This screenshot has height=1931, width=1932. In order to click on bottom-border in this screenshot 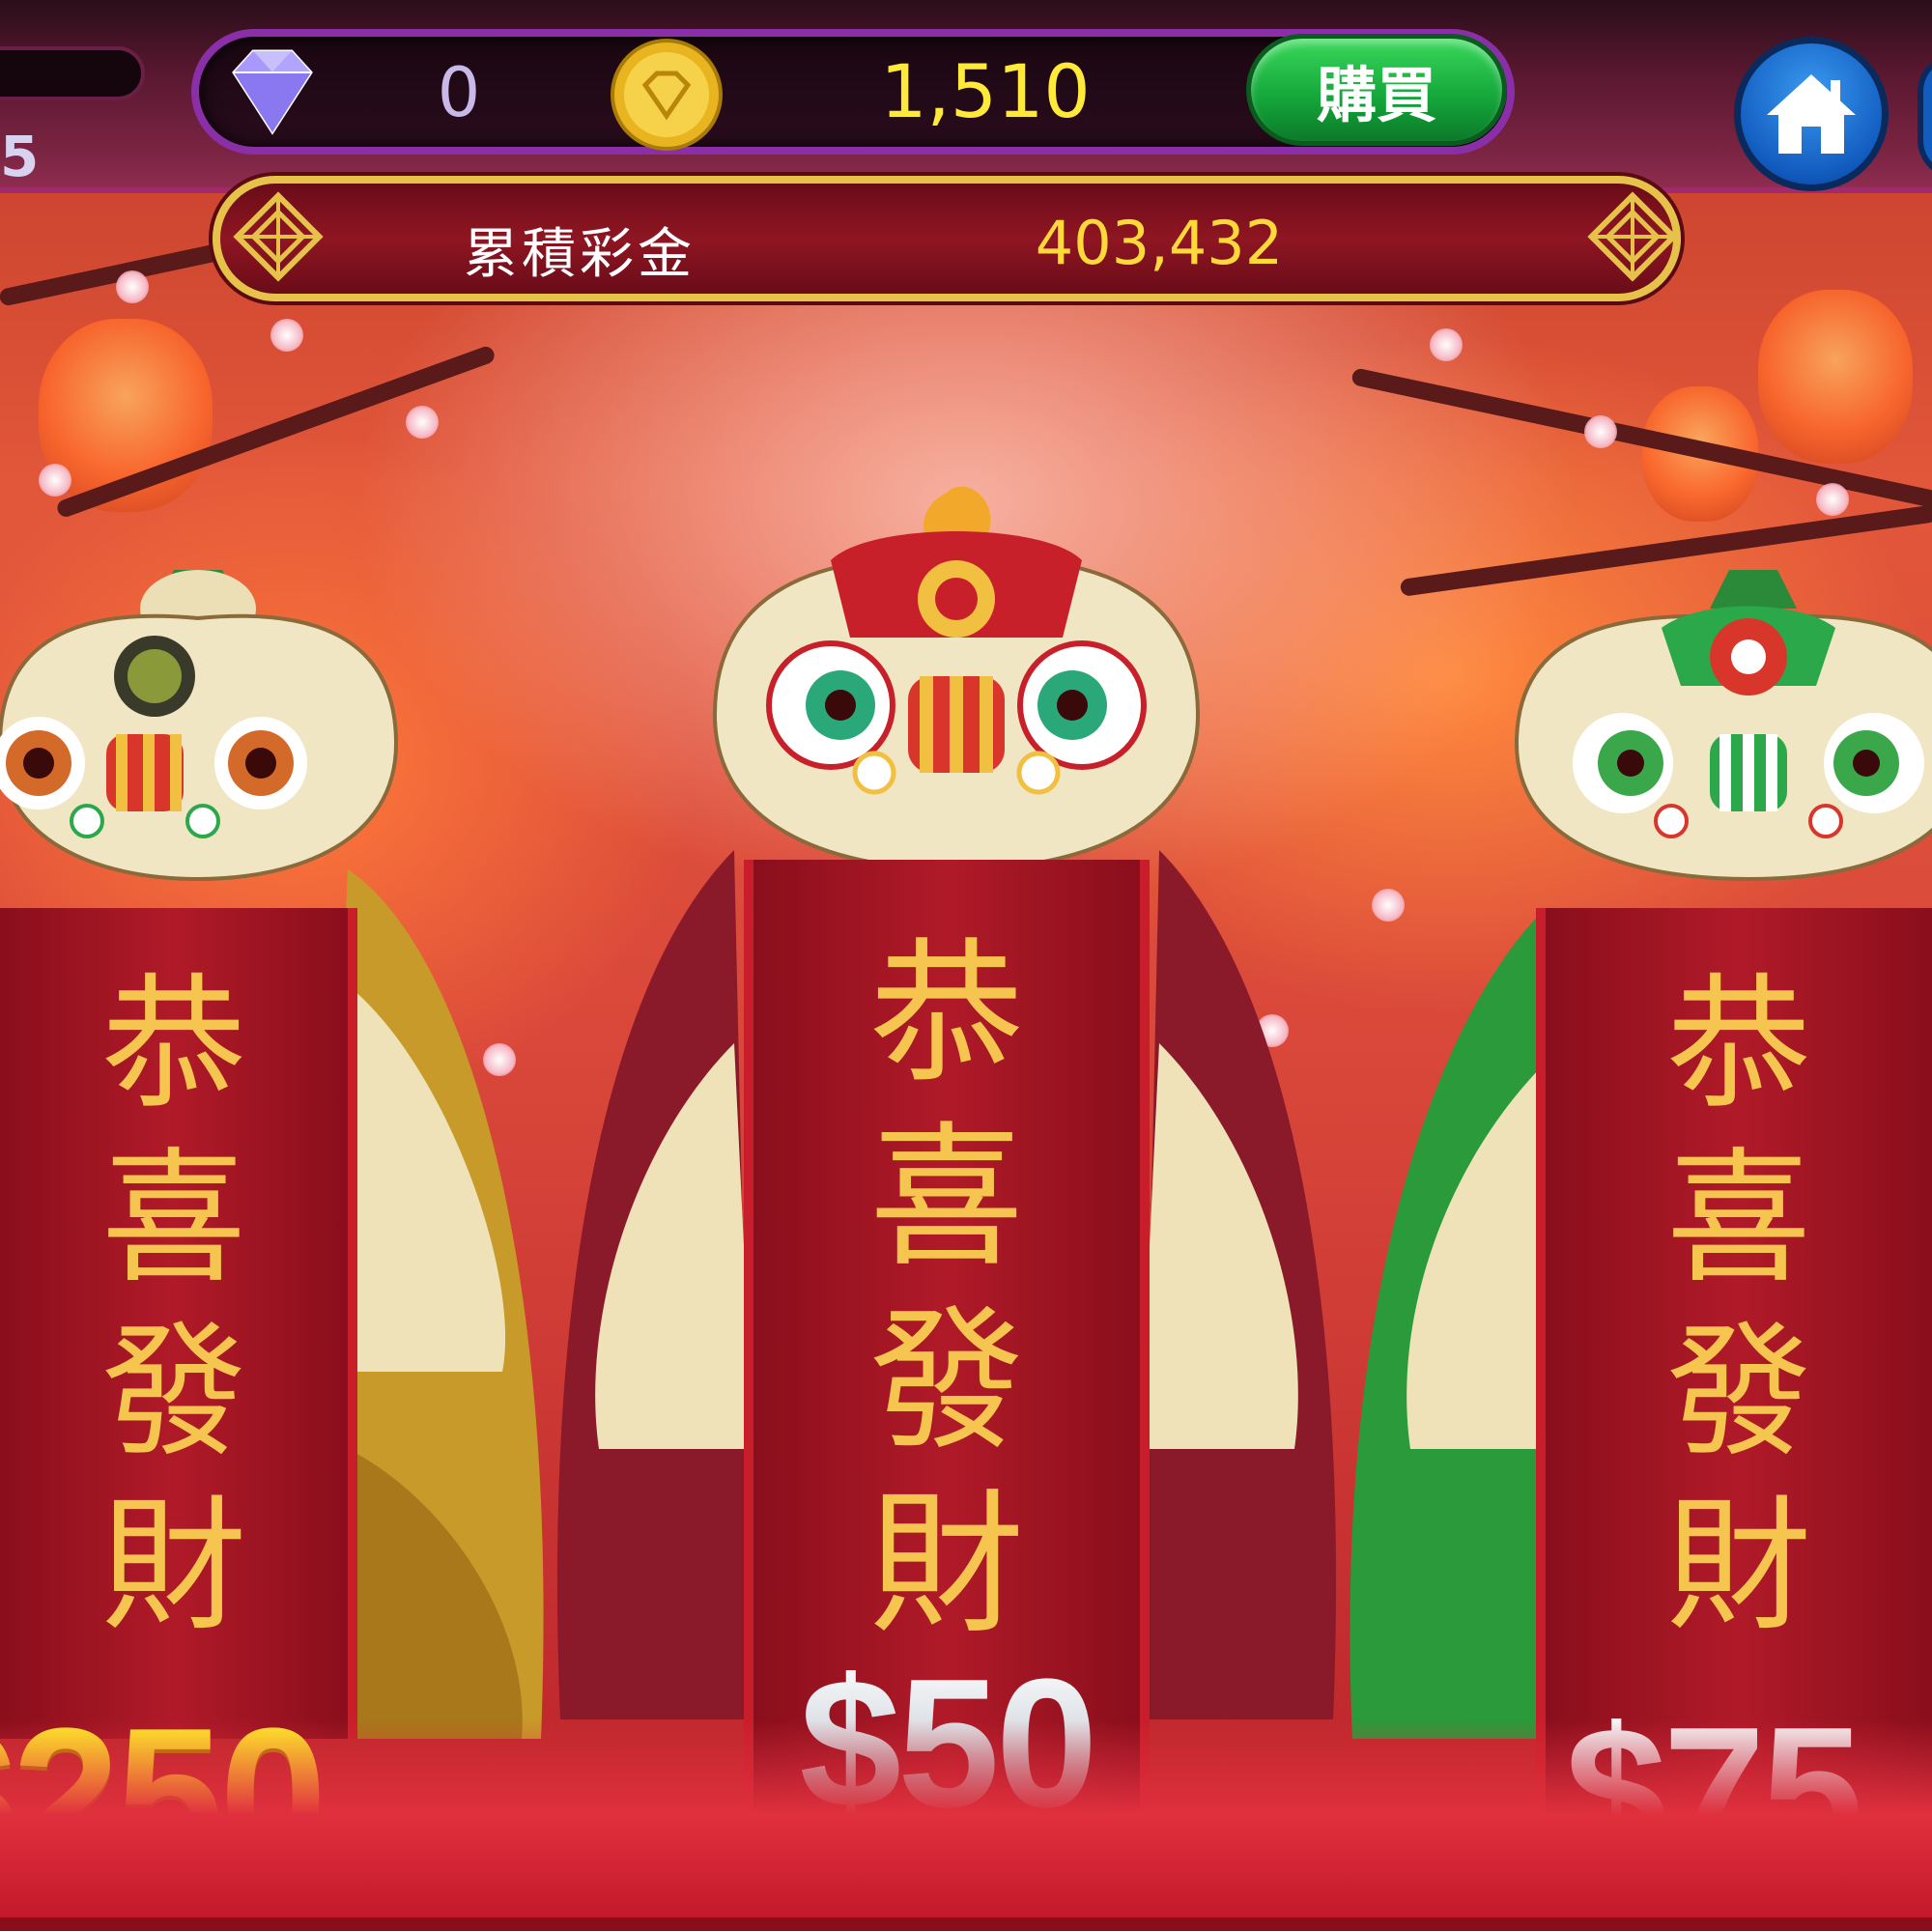, I will do `click(966, 1924)`.